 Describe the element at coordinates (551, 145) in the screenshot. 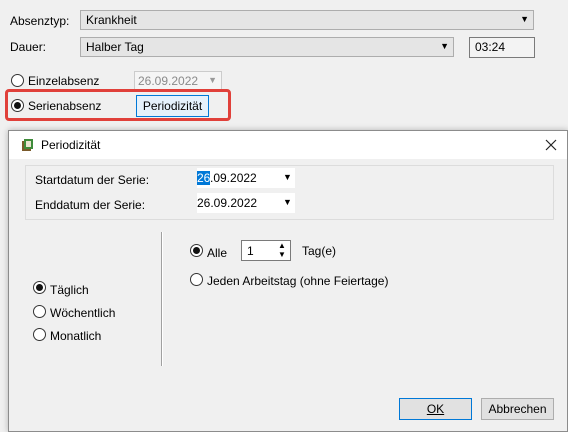

I see `close-icon` at that location.